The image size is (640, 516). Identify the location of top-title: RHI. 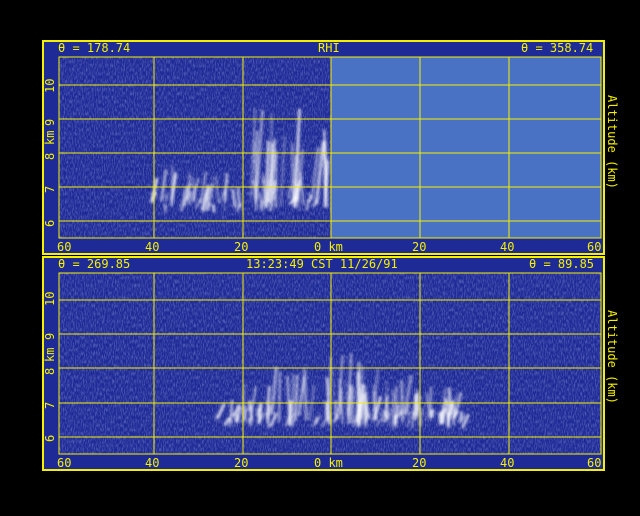
(329, 48).